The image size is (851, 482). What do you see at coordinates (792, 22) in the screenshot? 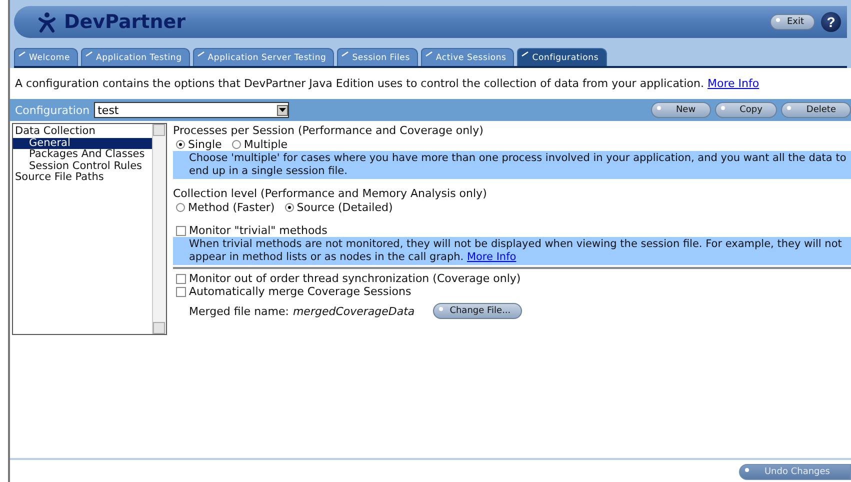
I see `exit-button: Exit` at bounding box center [792, 22].